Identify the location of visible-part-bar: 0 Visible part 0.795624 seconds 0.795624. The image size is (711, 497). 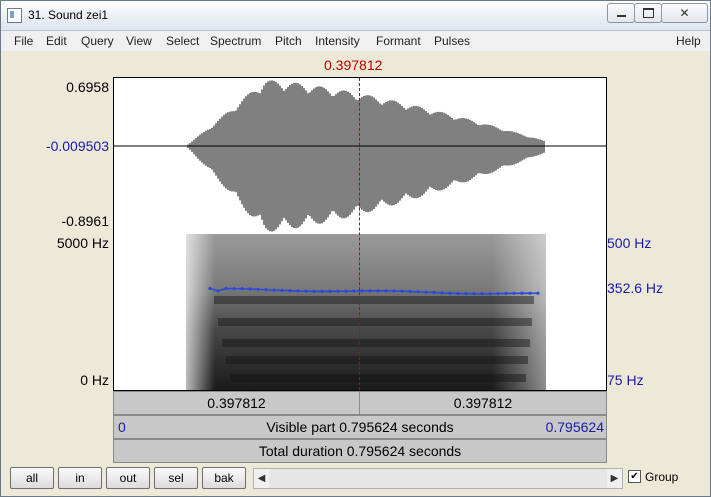
(360, 427).